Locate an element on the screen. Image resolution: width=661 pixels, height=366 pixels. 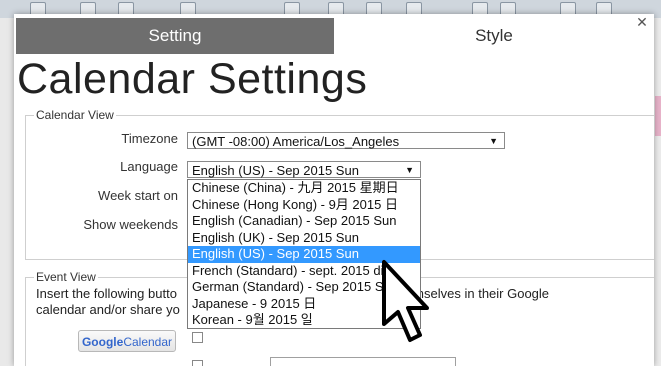
language-label: Language is located at coordinates (149, 166).